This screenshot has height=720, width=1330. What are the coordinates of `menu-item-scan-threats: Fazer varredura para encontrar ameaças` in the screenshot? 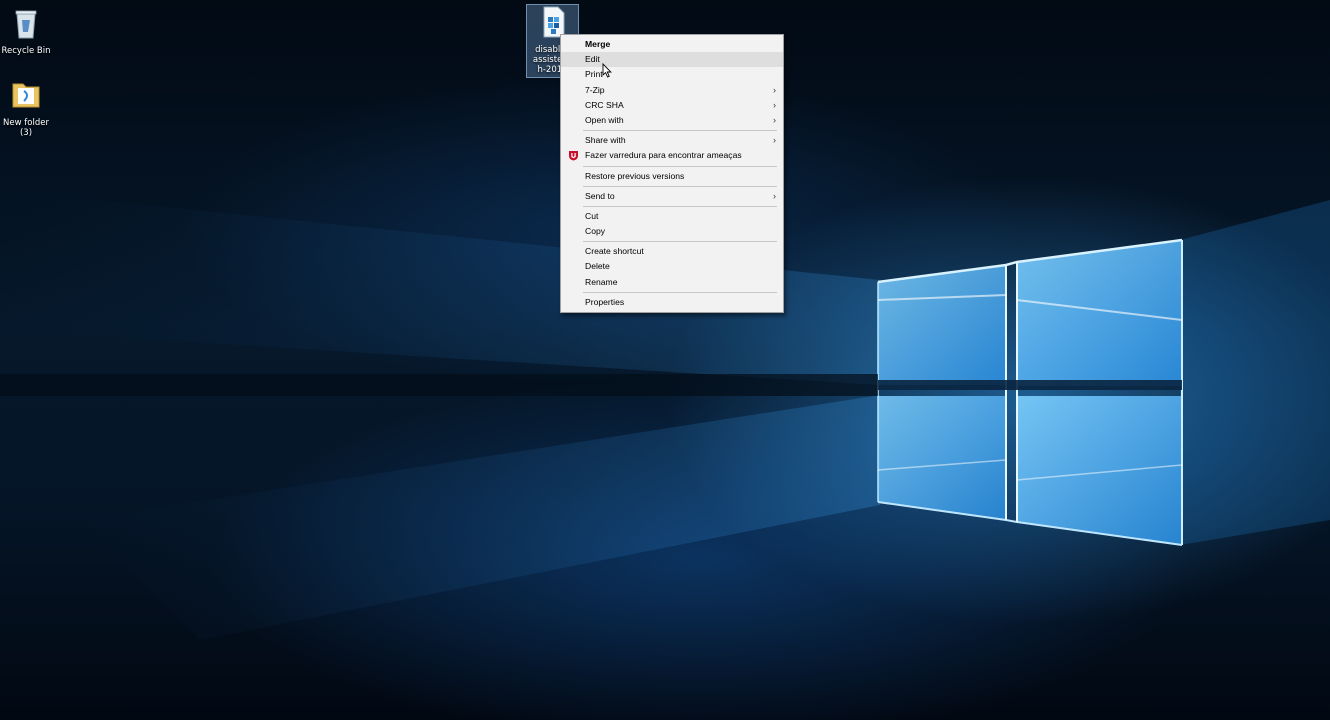 It's located at (672, 155).